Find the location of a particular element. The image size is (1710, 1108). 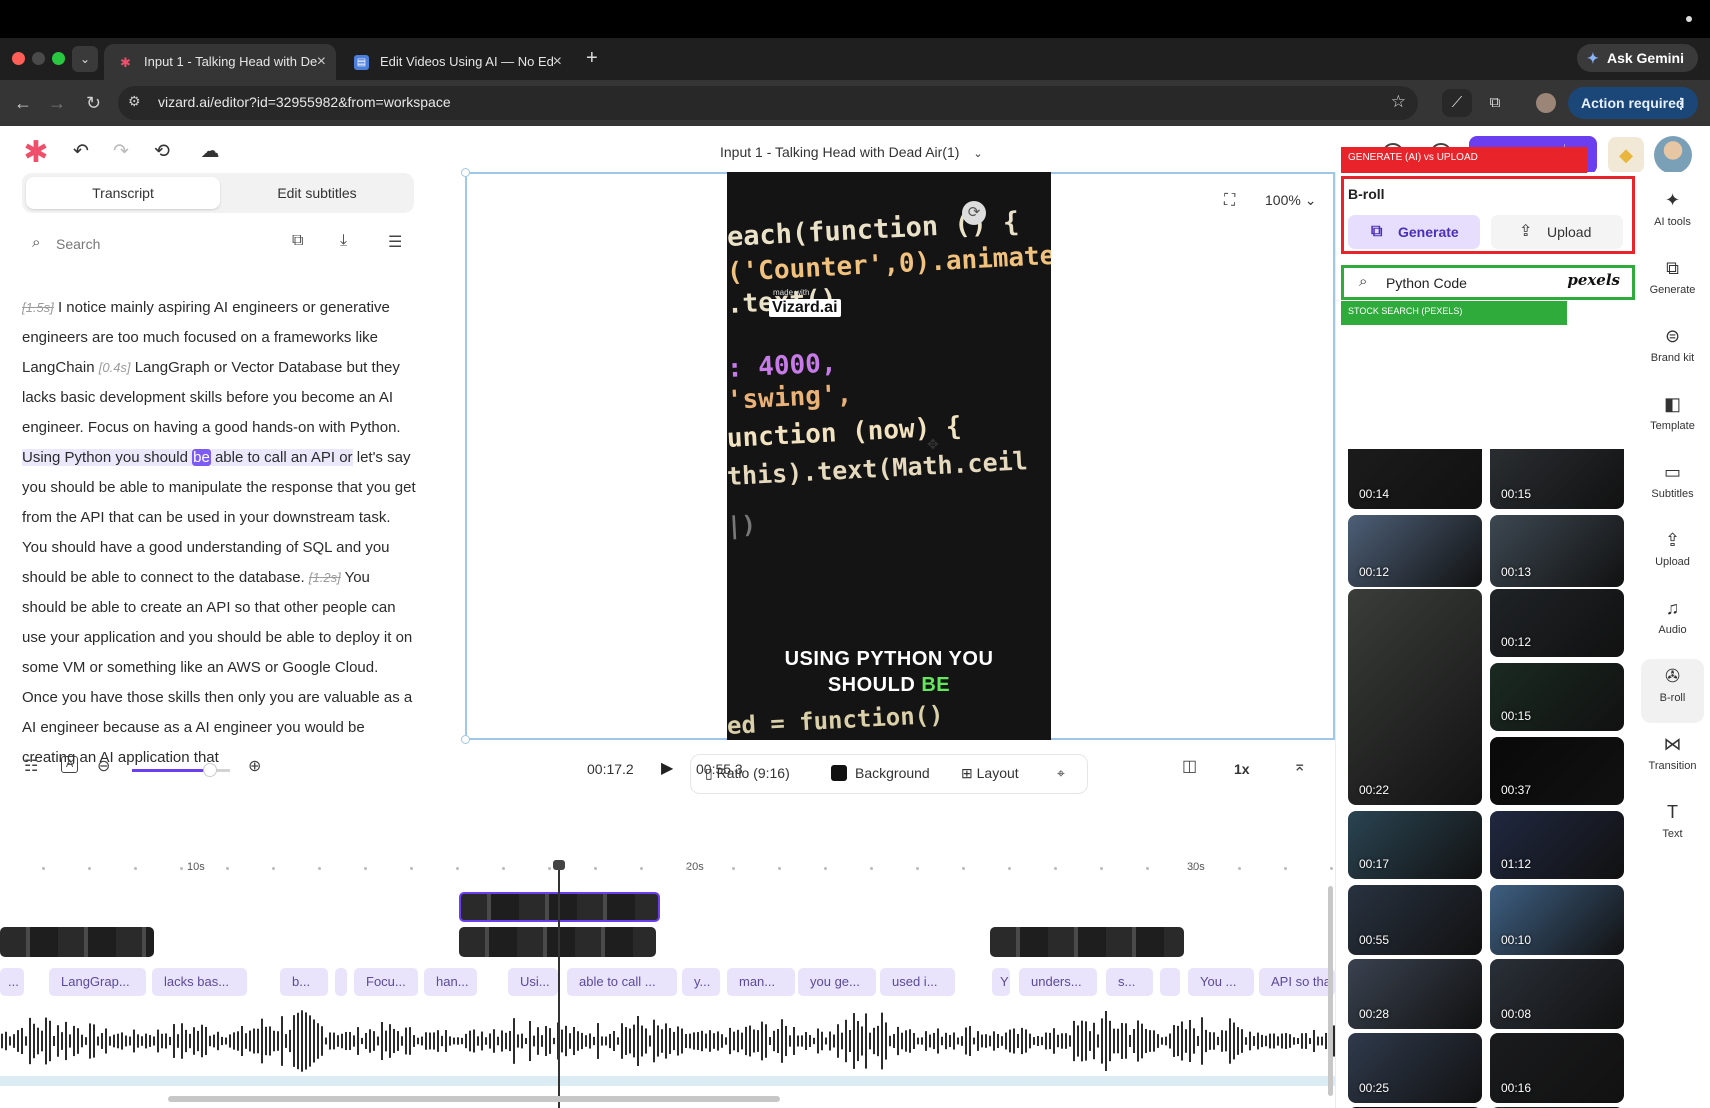

rail-item: ✇ B-roll is located at coordinates (1672, 691).